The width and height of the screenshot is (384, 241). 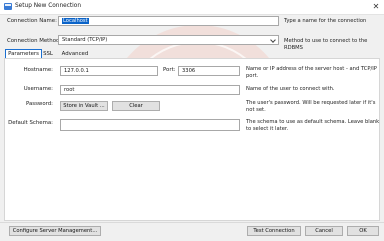 I want to click on test-connection-button: Test Connection, so click(x=274, y=231).